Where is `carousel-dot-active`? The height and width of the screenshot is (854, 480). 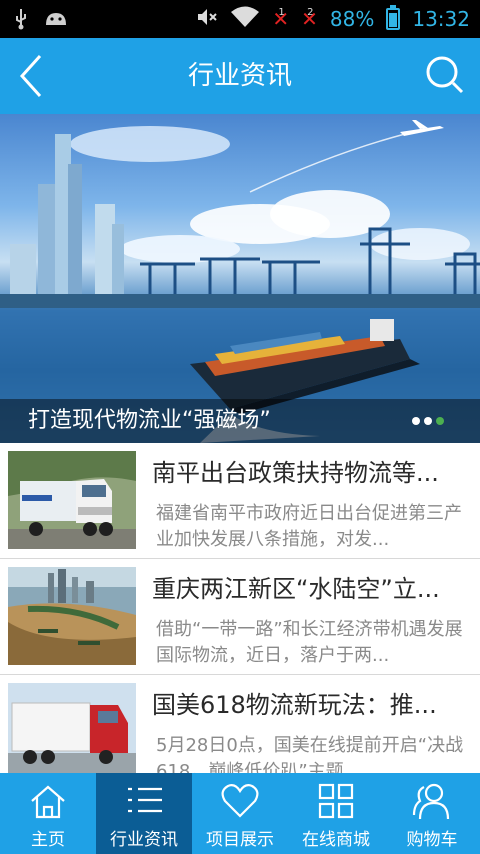 carousel-dot-active is located at coordinates (440, 421).